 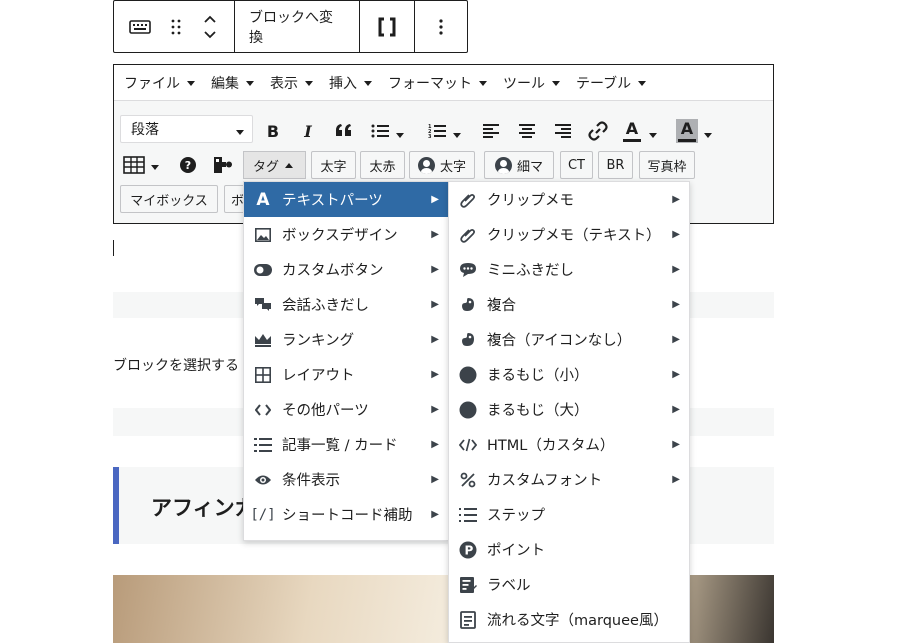 What do you see at coordinates (346, 374) in the screenshot?
I see `menu-item-layout: レイアウト ▶` at bounding box center [346, 374].